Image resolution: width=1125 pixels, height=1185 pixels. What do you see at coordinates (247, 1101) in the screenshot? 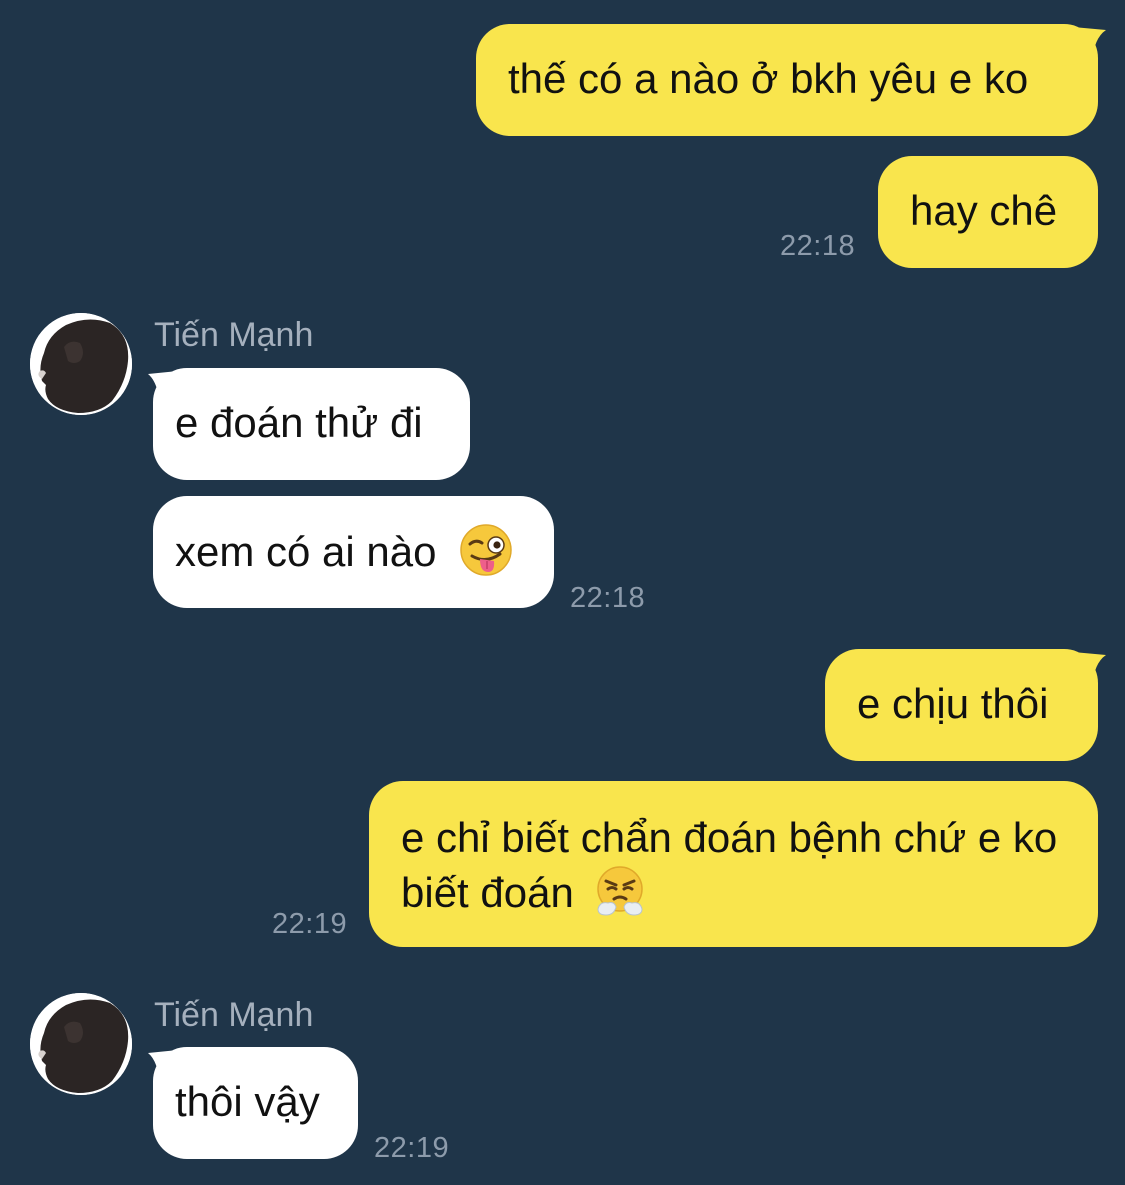
I see `message-text: thôi vậy` at bounding box center [247, 1101].